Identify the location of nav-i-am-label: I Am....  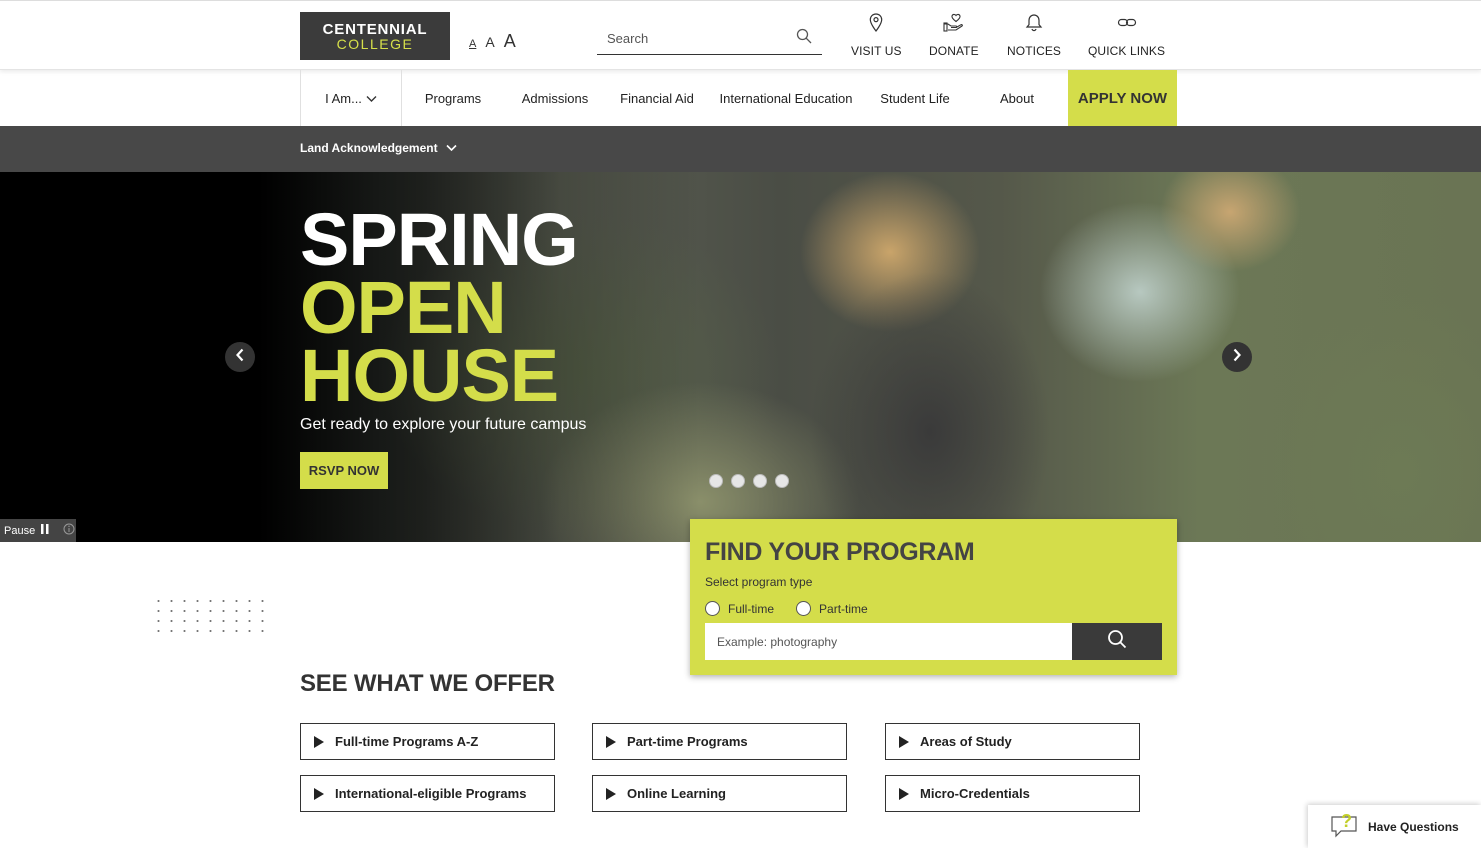
(343, 98).